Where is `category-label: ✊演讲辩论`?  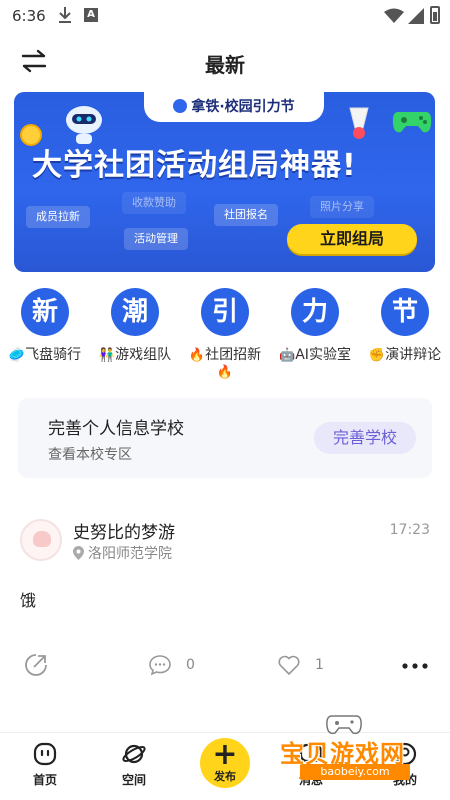
category-label: ✊演讲辩论 is located at coordinates (405, 355).